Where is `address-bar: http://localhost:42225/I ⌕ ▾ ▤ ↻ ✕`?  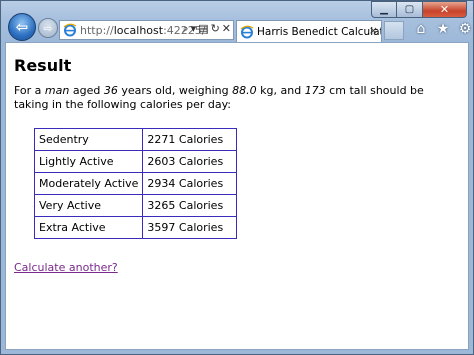 address-bar: http://localhost:42225/I ⌕ ▾ ▤ ↻ ✕ is located at coordinates (146, 30).